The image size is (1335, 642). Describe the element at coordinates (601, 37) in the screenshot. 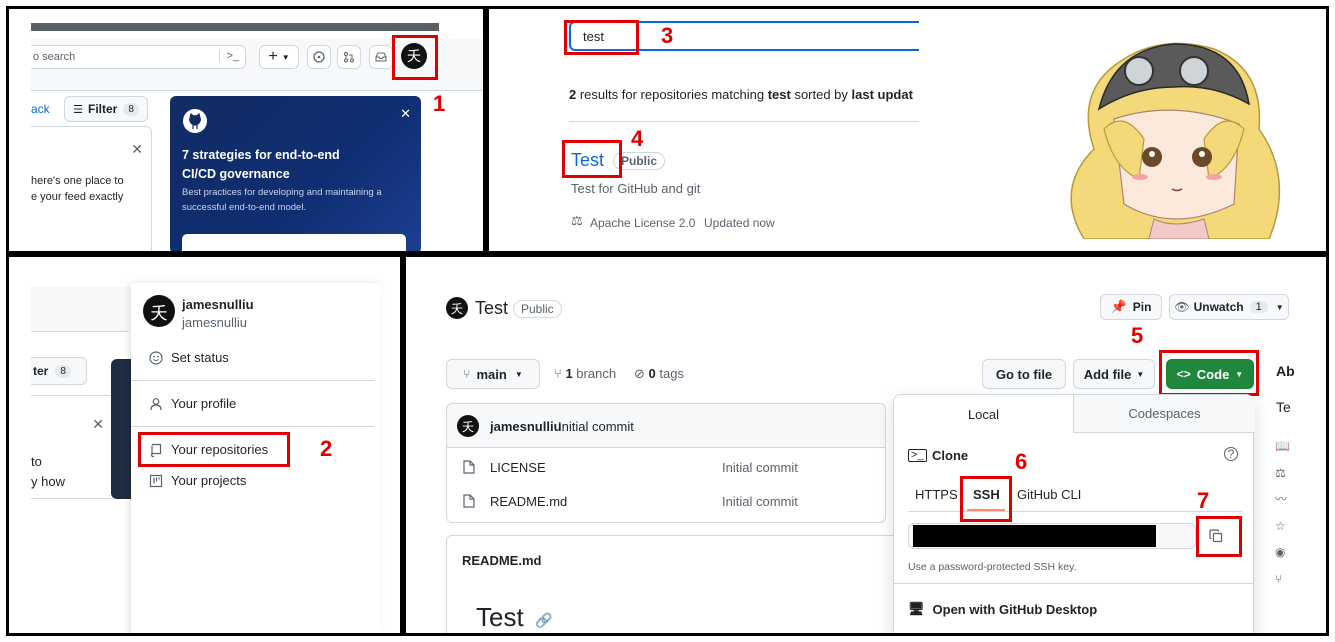

I see `step-3-highlight` at that location.